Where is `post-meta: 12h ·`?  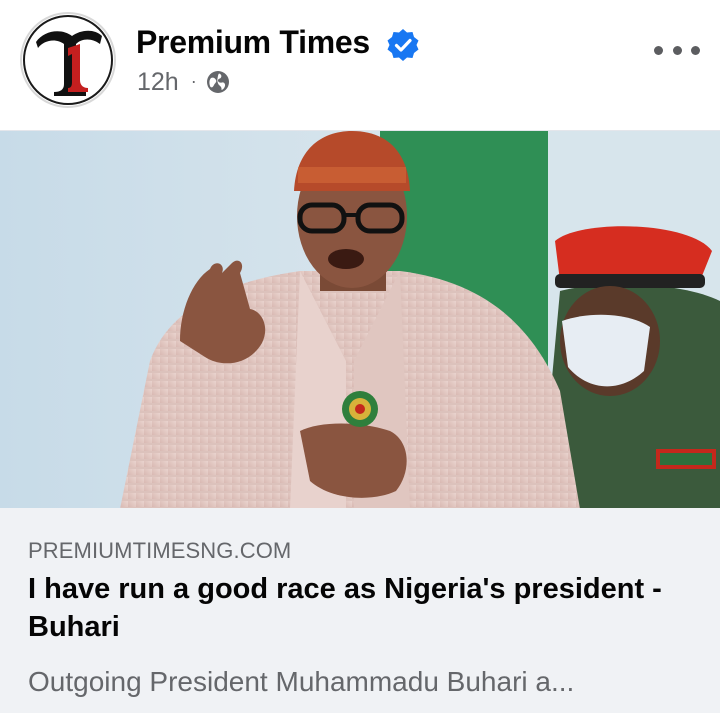 post-meta: 12h · is located at coordinates (183, 82).